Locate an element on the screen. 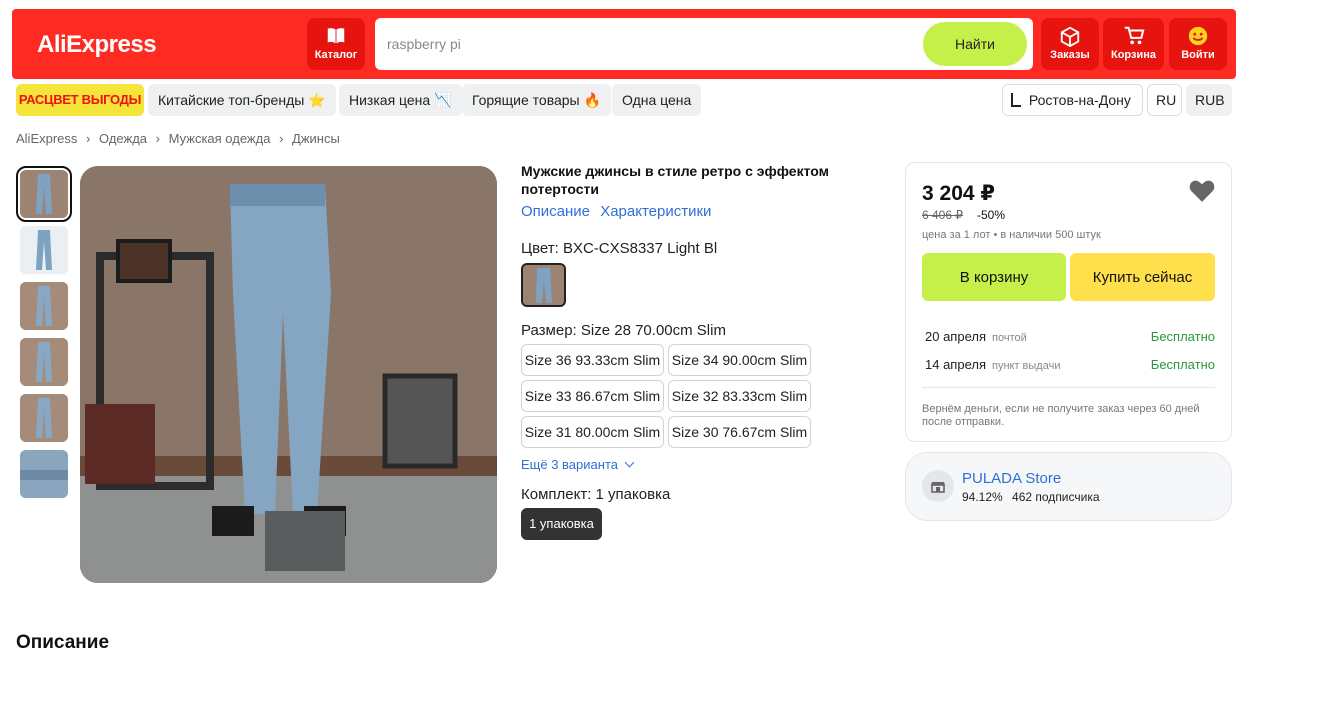 The image size is (1327, 711). breadcrumb-item: AliExpress is located at coordinates (46, 138).